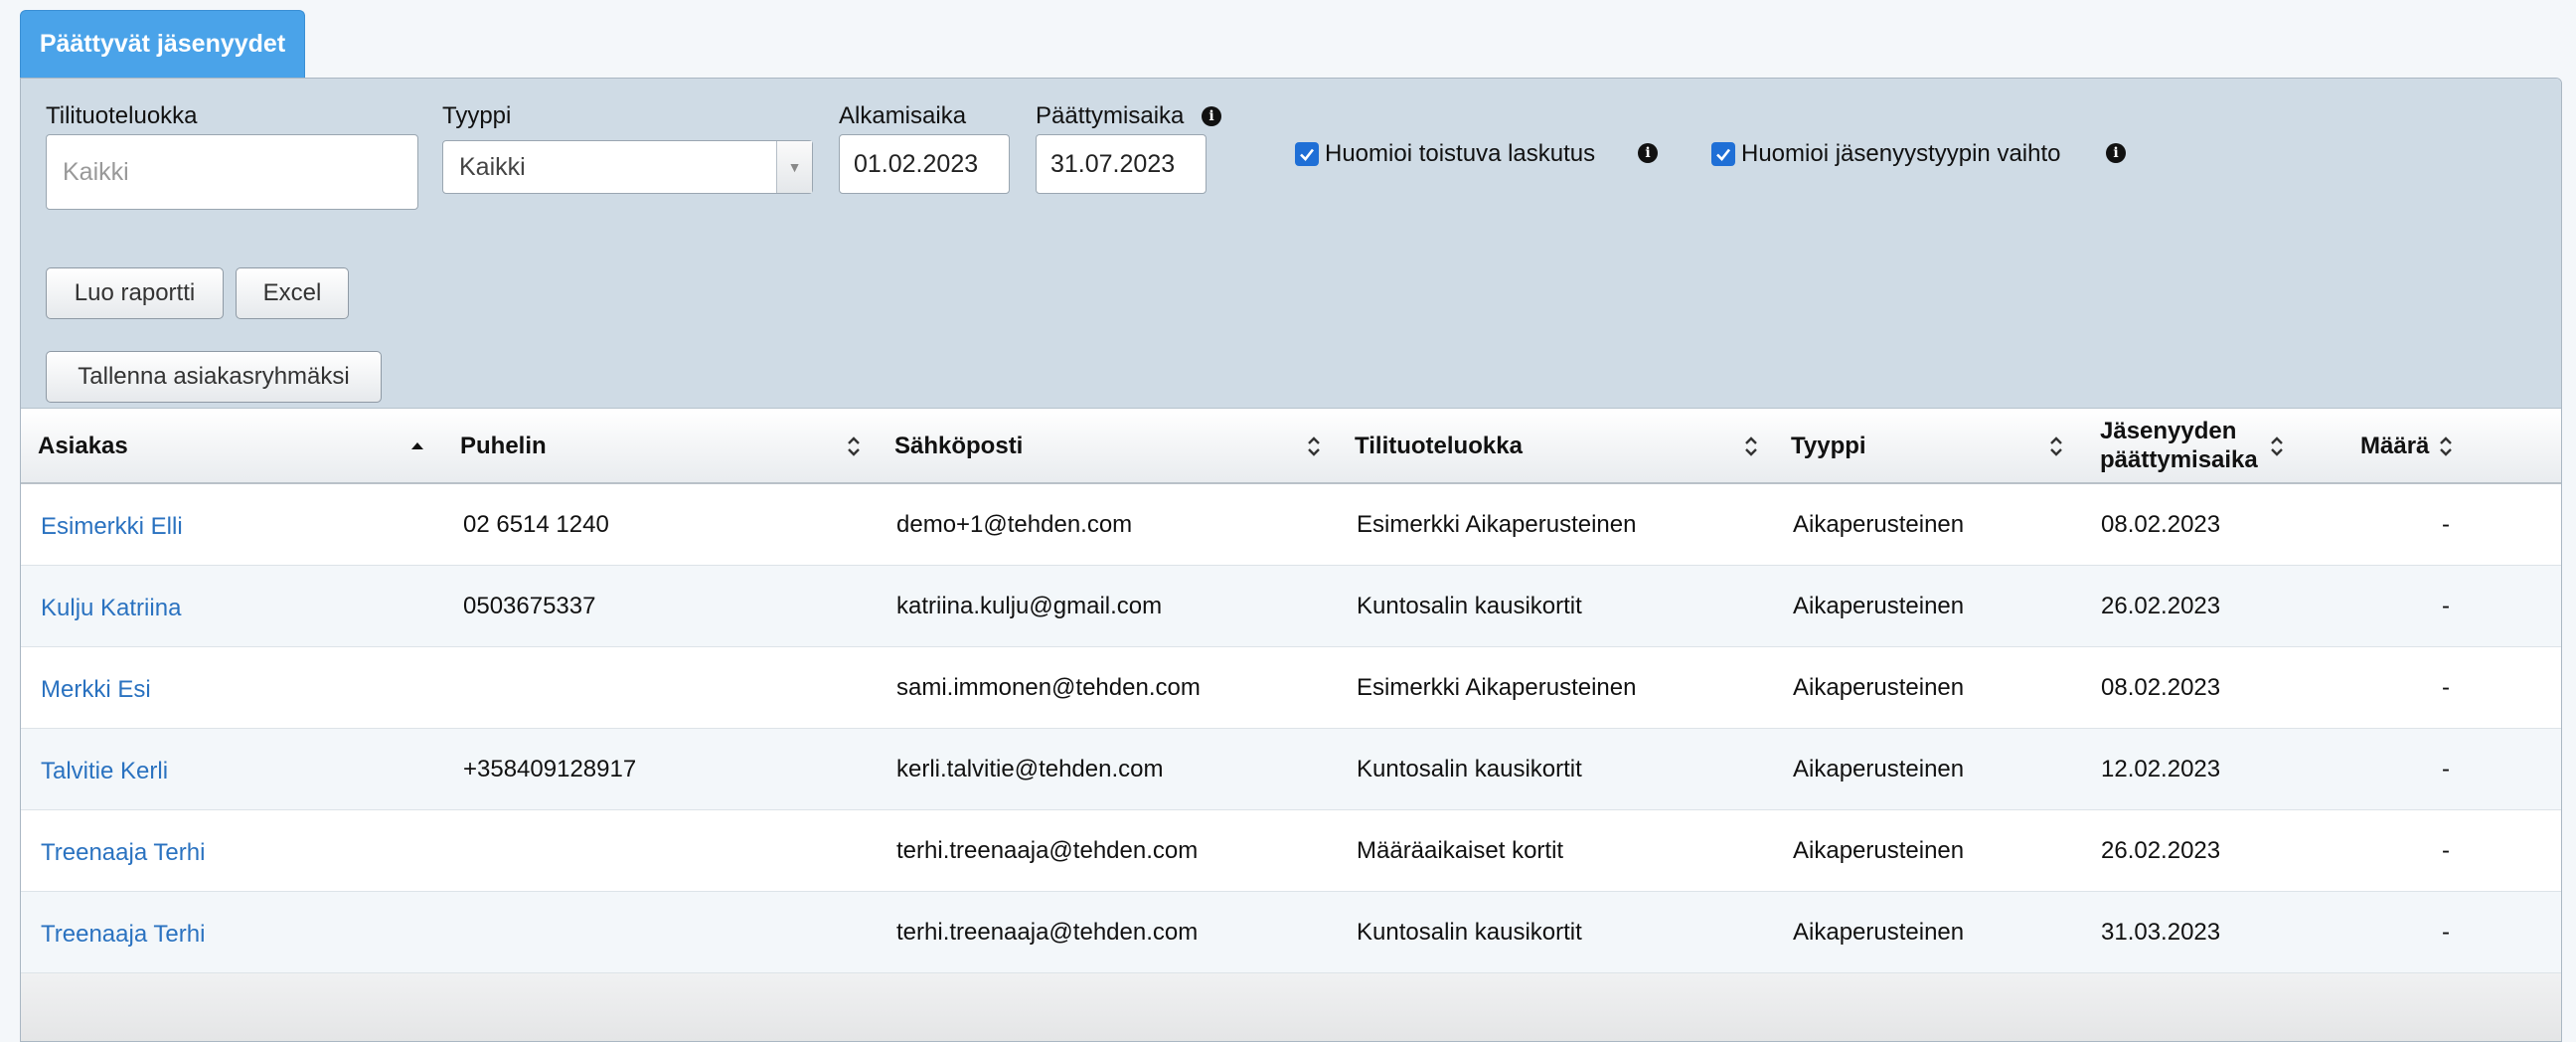 The height and width of the screenshot is (1042, 2576). Describe the element at coordinates (1030, 769) in the screenshot. I see `sahkoposti-cell: kerli.talvitie@tehden.com` at that location.